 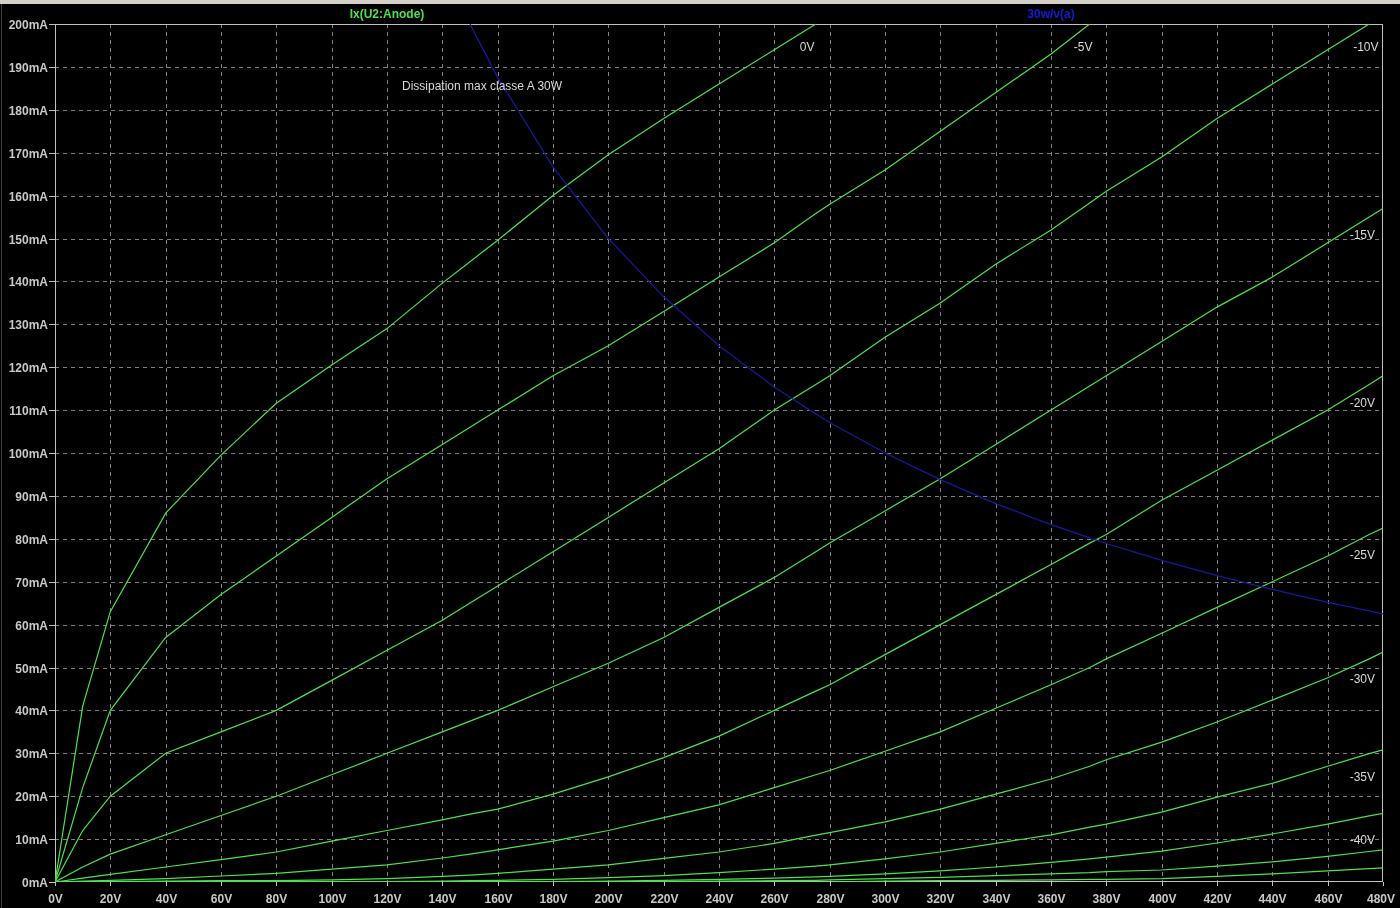 I want to click on y-tick-label: 10mA, so click(x=31, y=840).